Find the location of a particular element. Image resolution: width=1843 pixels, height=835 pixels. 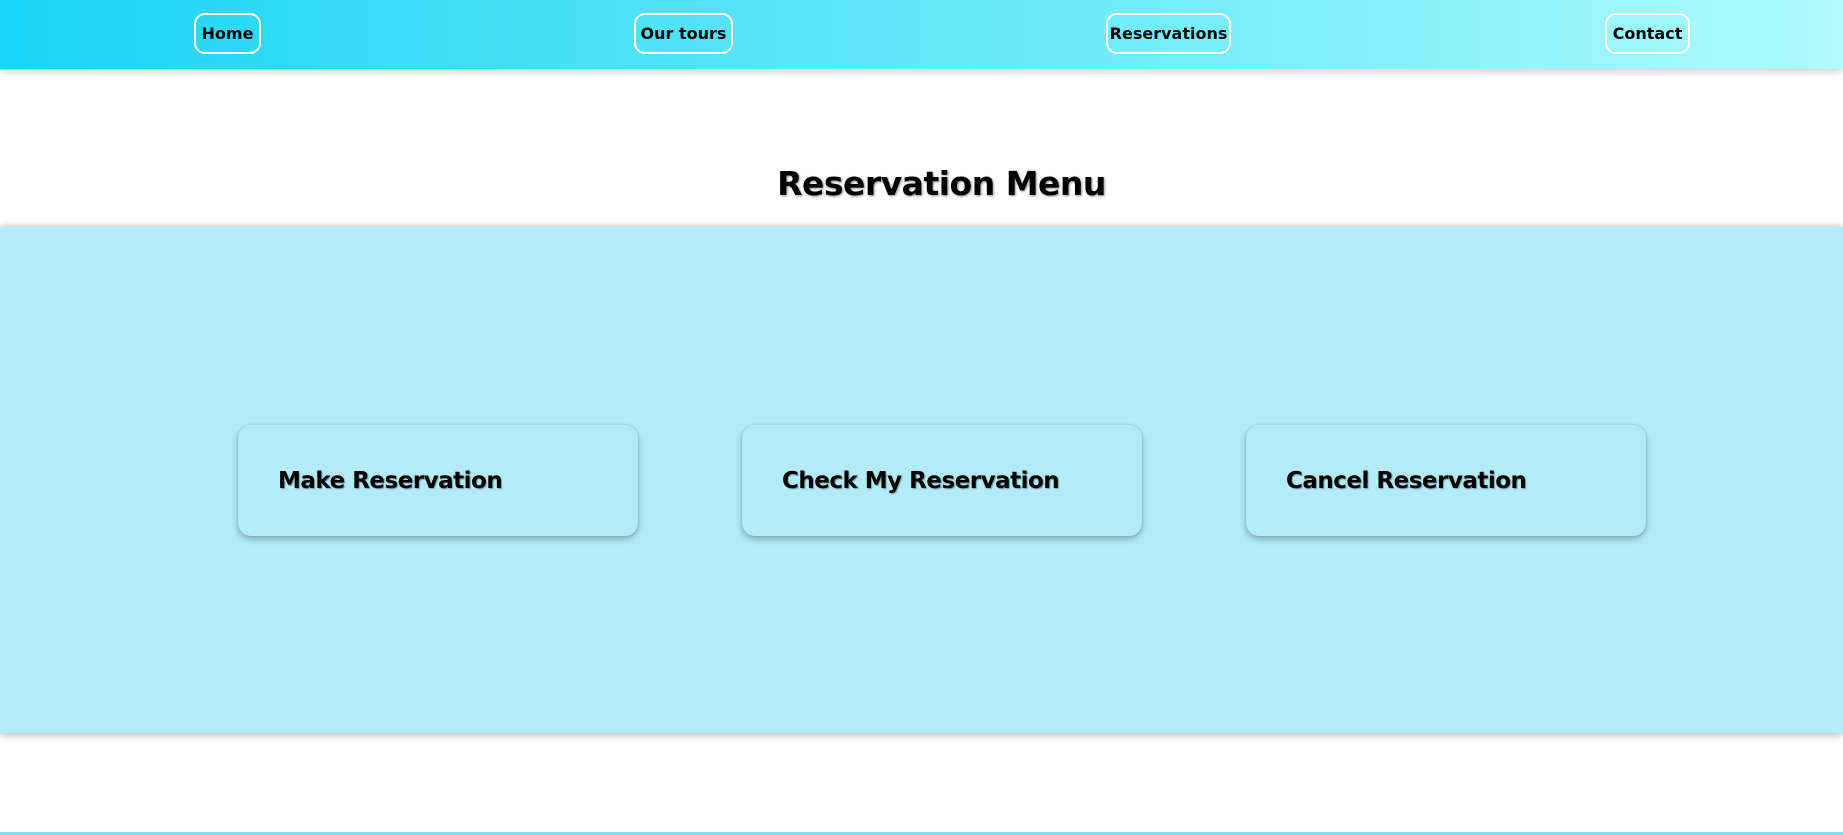

page-title: Reservation Menu is located at coordinates (941, 183).